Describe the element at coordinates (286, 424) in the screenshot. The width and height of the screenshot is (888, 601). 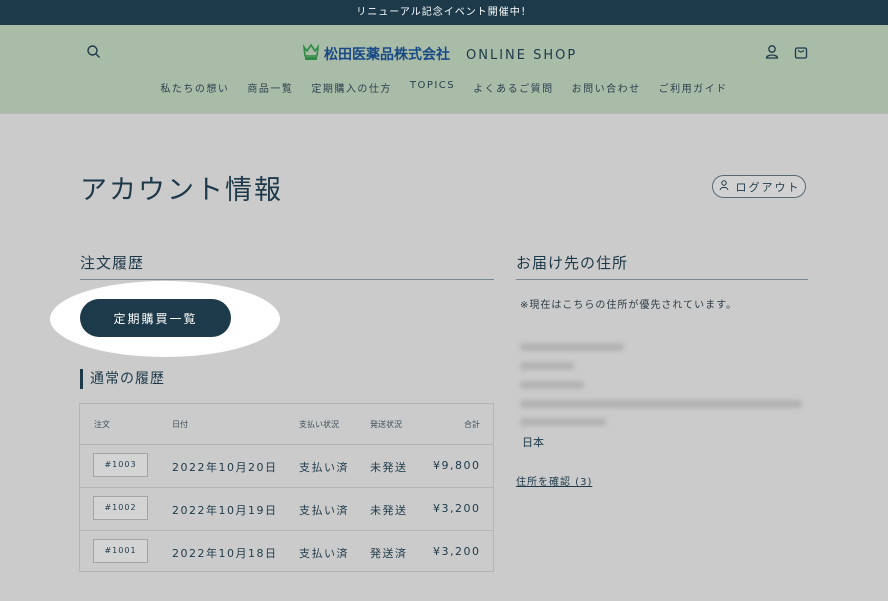
I see `table-header-row: 注文 日付 支払い状況 発送状況 合計` at that location.